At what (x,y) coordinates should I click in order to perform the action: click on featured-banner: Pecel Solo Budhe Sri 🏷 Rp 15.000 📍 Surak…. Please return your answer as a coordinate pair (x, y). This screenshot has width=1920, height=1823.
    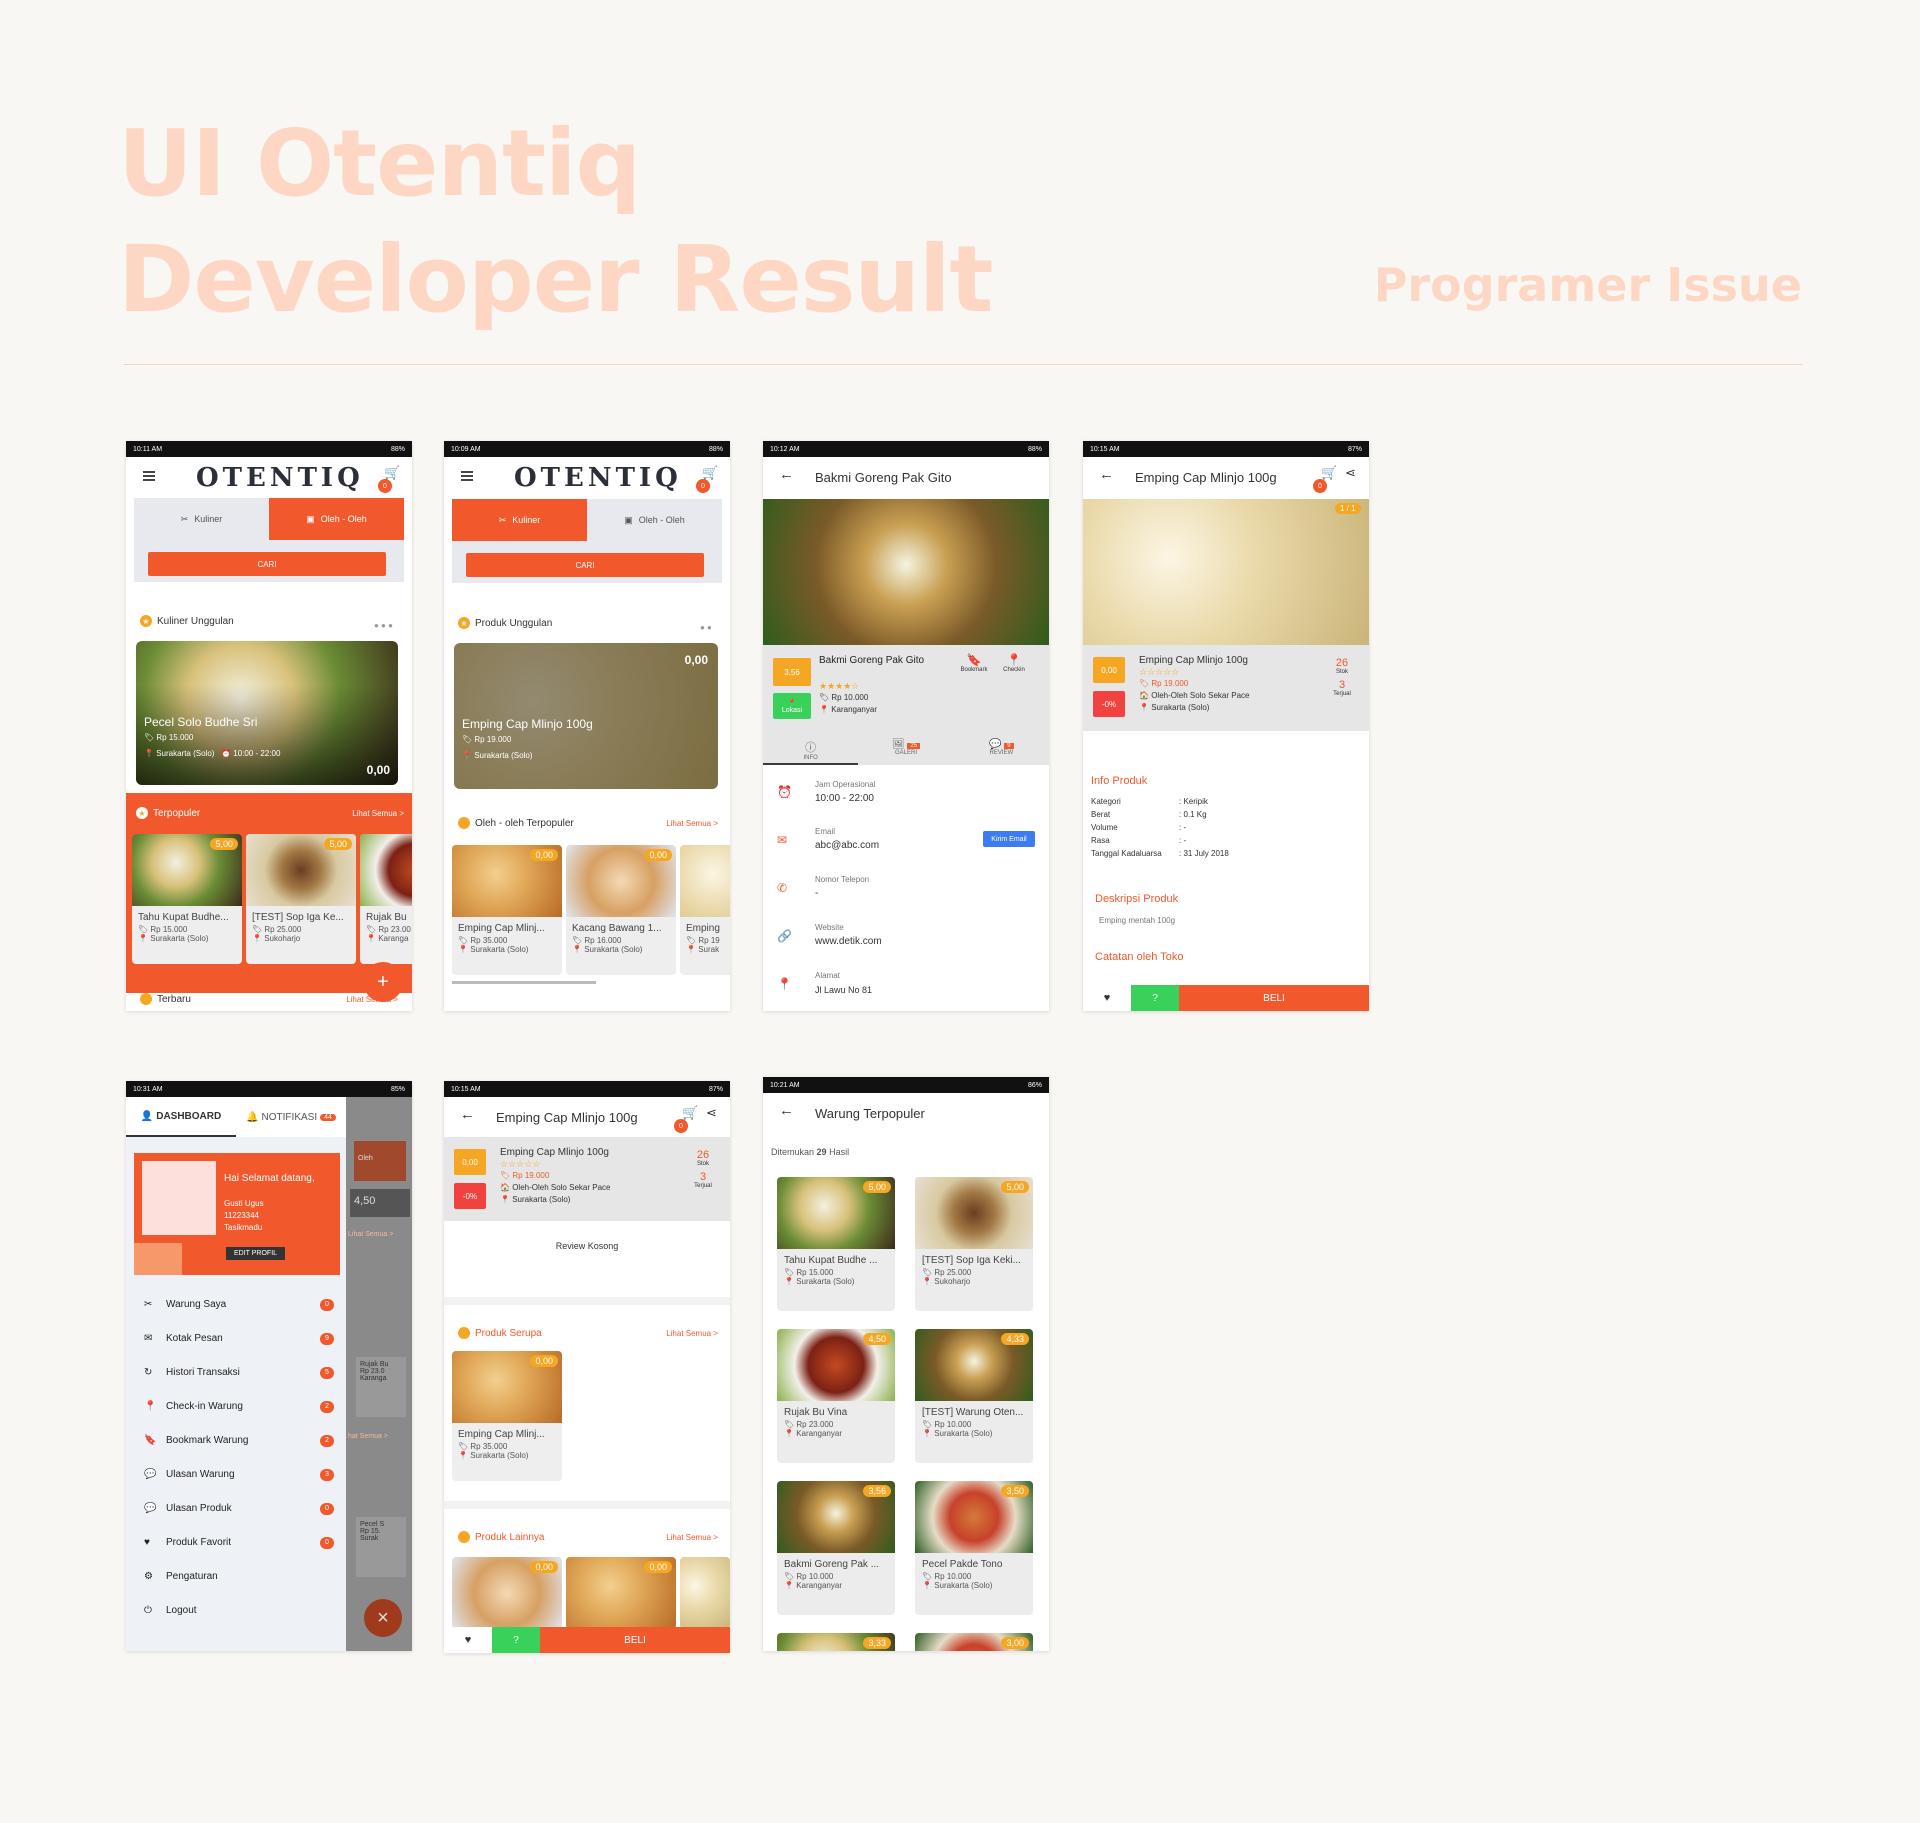
    Looking at the image, I should click on (267, 713).